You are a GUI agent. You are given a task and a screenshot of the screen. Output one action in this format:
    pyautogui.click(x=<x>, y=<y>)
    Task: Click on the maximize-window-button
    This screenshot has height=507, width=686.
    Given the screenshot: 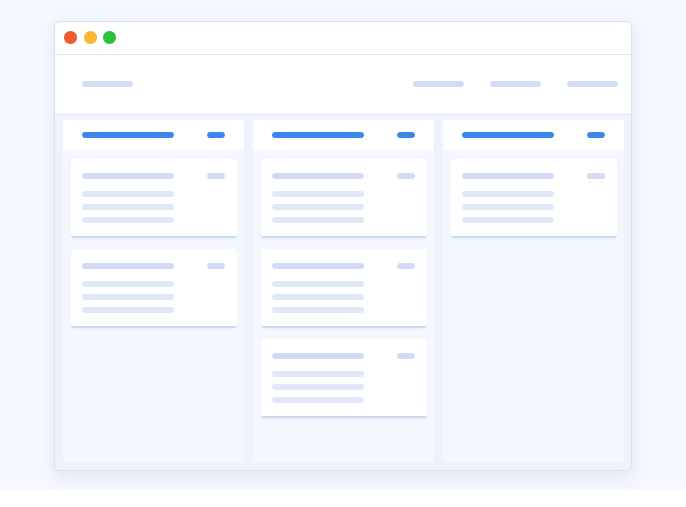 What is the action you would take?
    pyautogui.click(x=109, y=37)
    